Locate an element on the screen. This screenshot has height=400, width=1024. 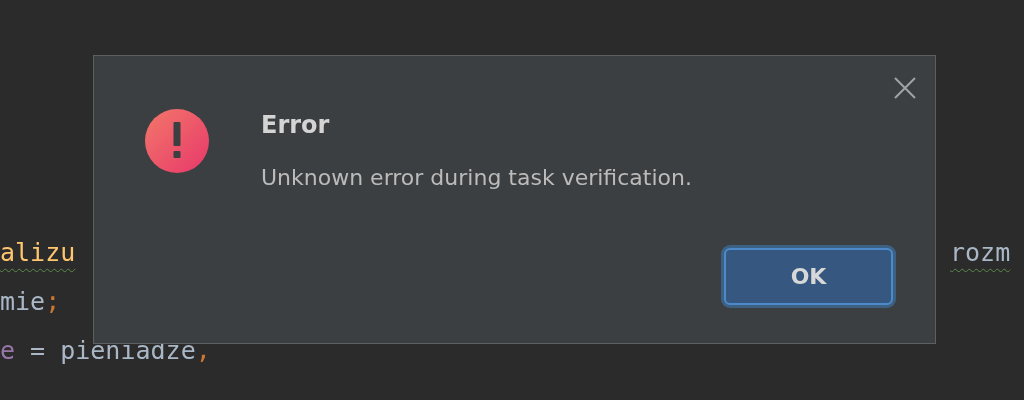
code-line: rozm is located at coordinates (980, 252).